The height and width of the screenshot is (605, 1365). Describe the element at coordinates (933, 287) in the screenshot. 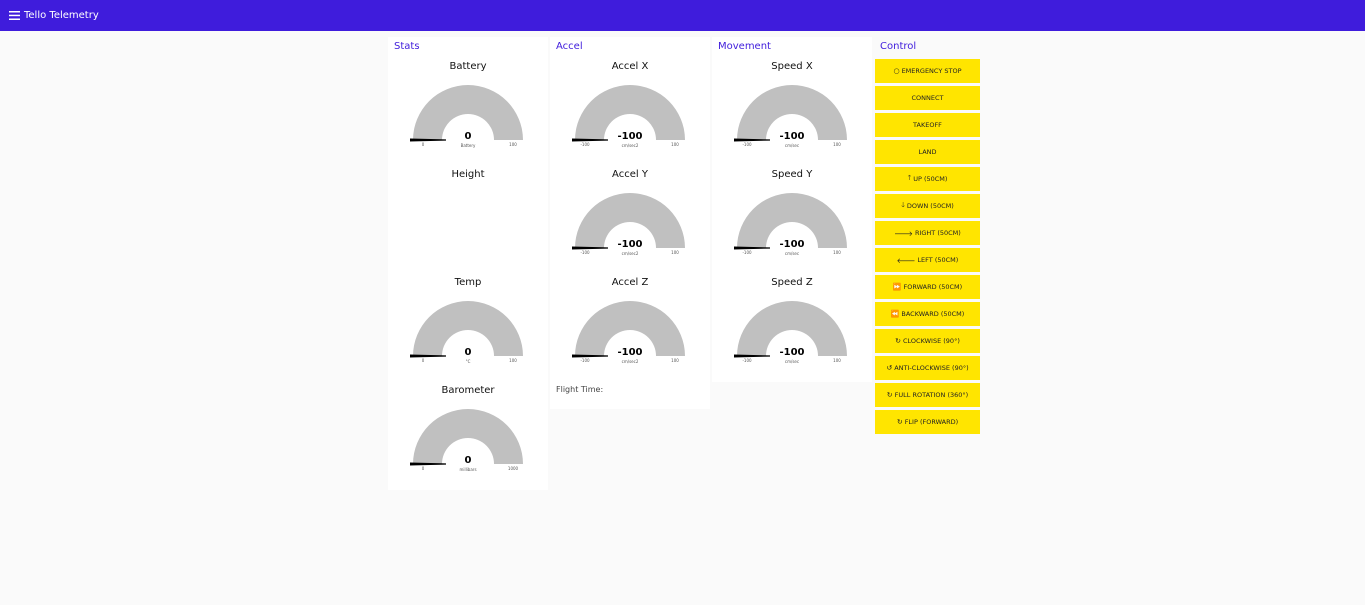

I see `control-button-label: FORWARD (50CM)` at that location.